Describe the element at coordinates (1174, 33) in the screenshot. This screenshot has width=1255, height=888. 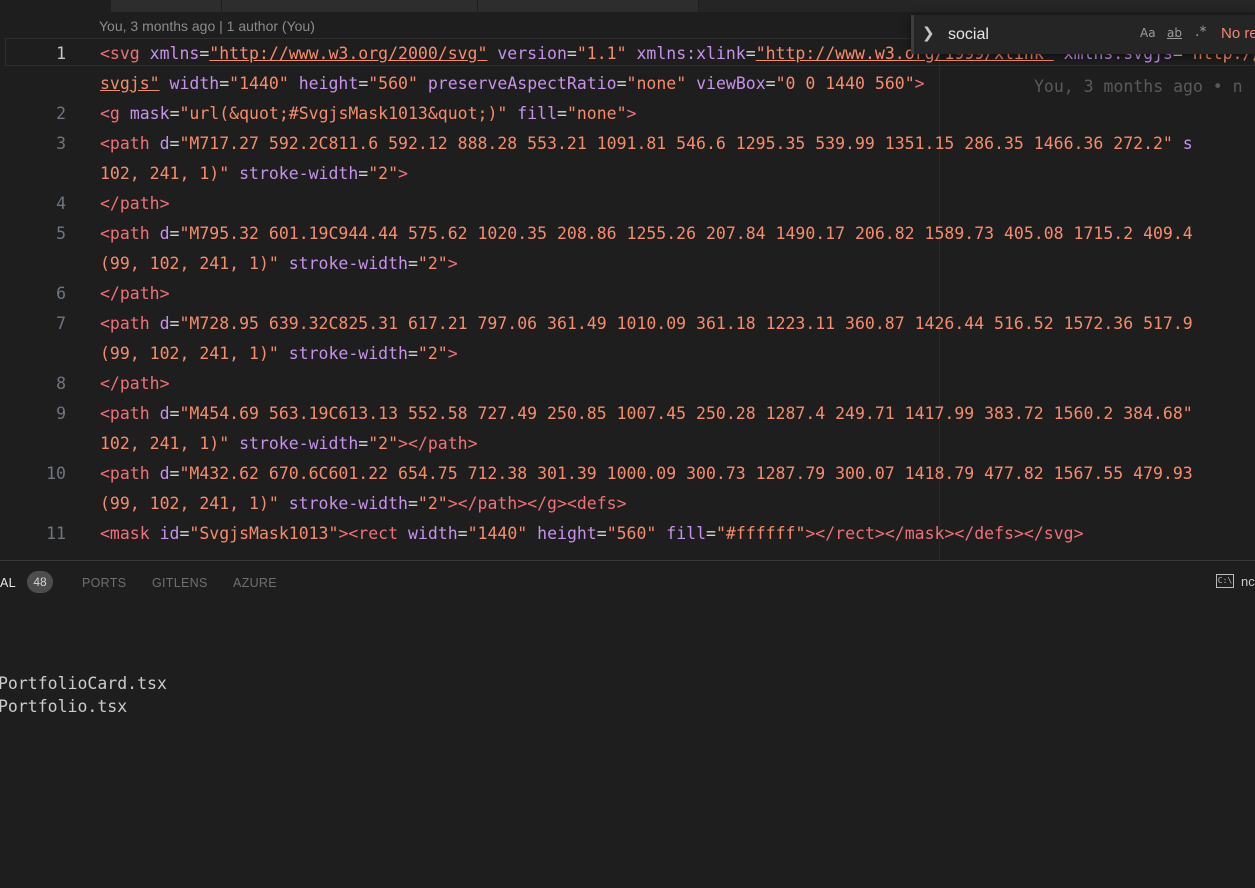
I see `whole-word-icon: ab` at that location.